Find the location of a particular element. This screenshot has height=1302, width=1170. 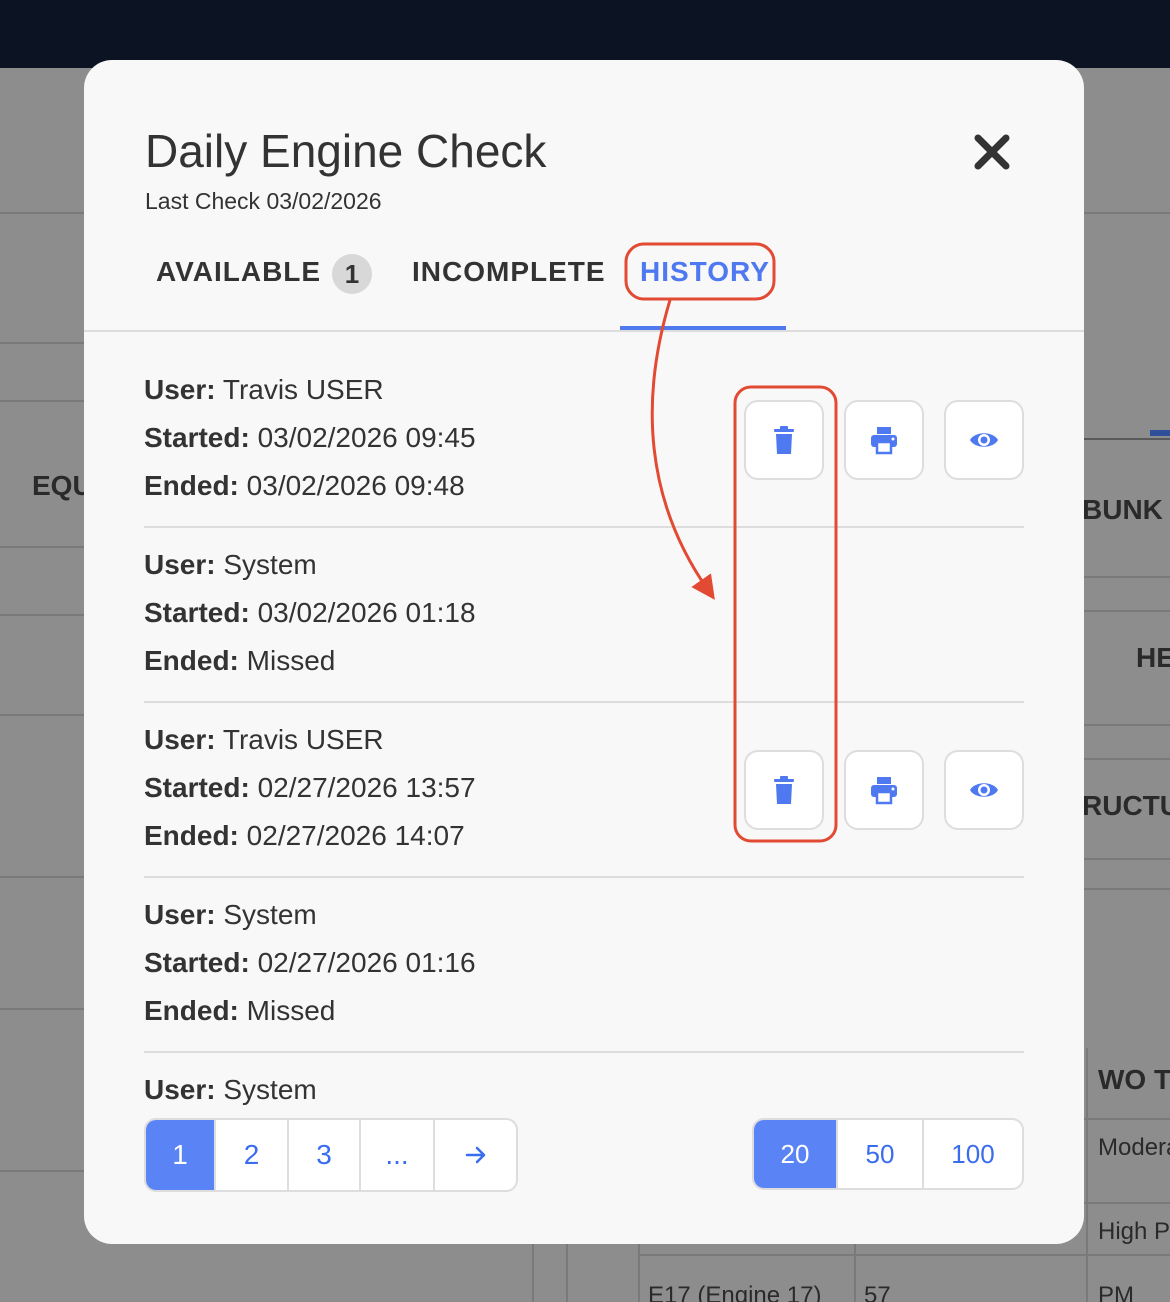

ended-line: Ended: 03/02/2026 09:48 is located at coordinates (304, 485).